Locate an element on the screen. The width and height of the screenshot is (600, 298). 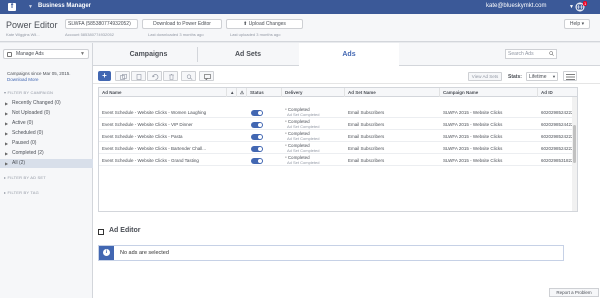
filter-by-tag-header: ▸ FILTER BY TAG is located at coordinates (46, 192).